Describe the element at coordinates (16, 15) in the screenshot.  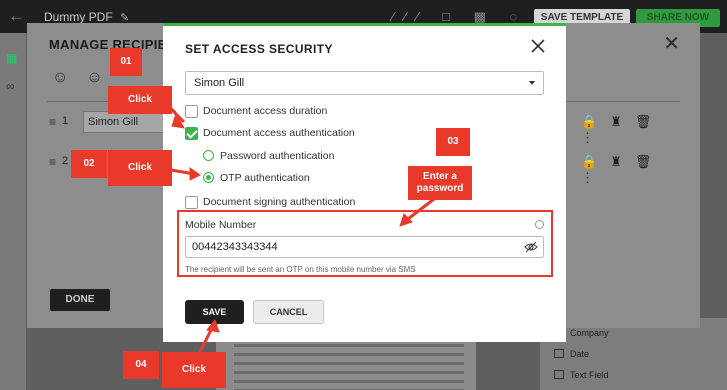
I see `back-arrow-icon: ←` at that location.